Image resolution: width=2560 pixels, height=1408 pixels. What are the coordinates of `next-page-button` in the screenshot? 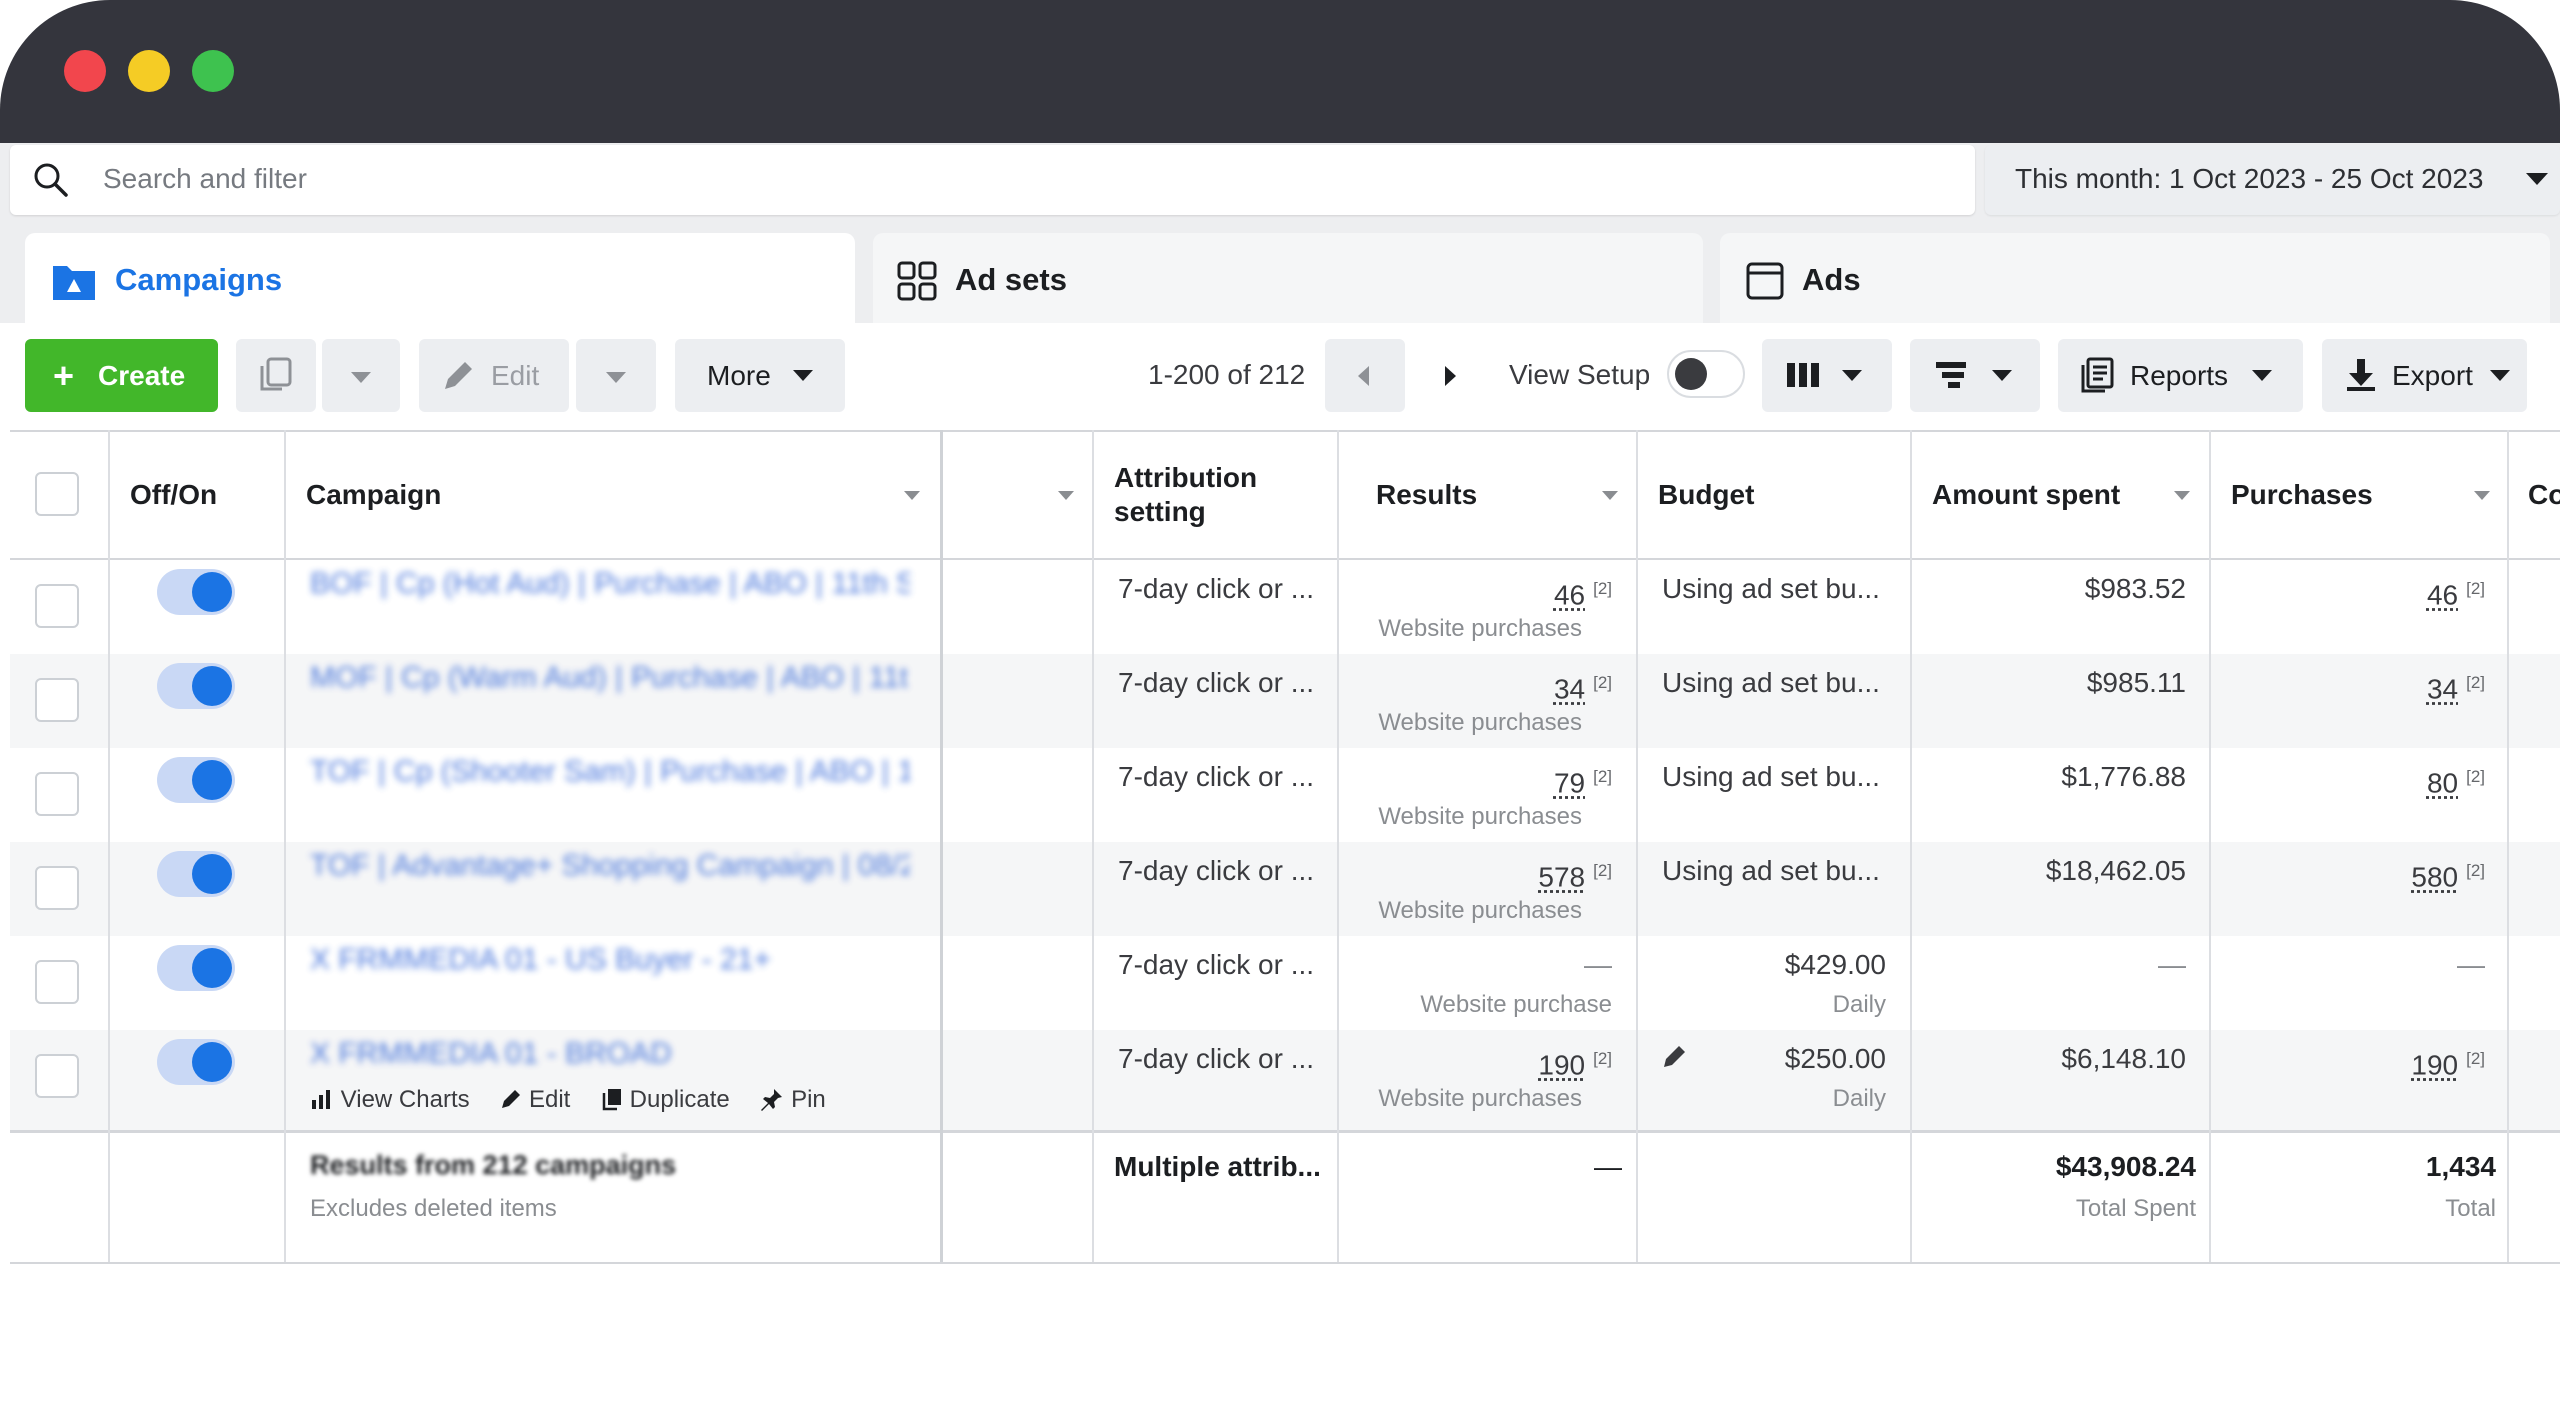 It's located at (1450, 375).